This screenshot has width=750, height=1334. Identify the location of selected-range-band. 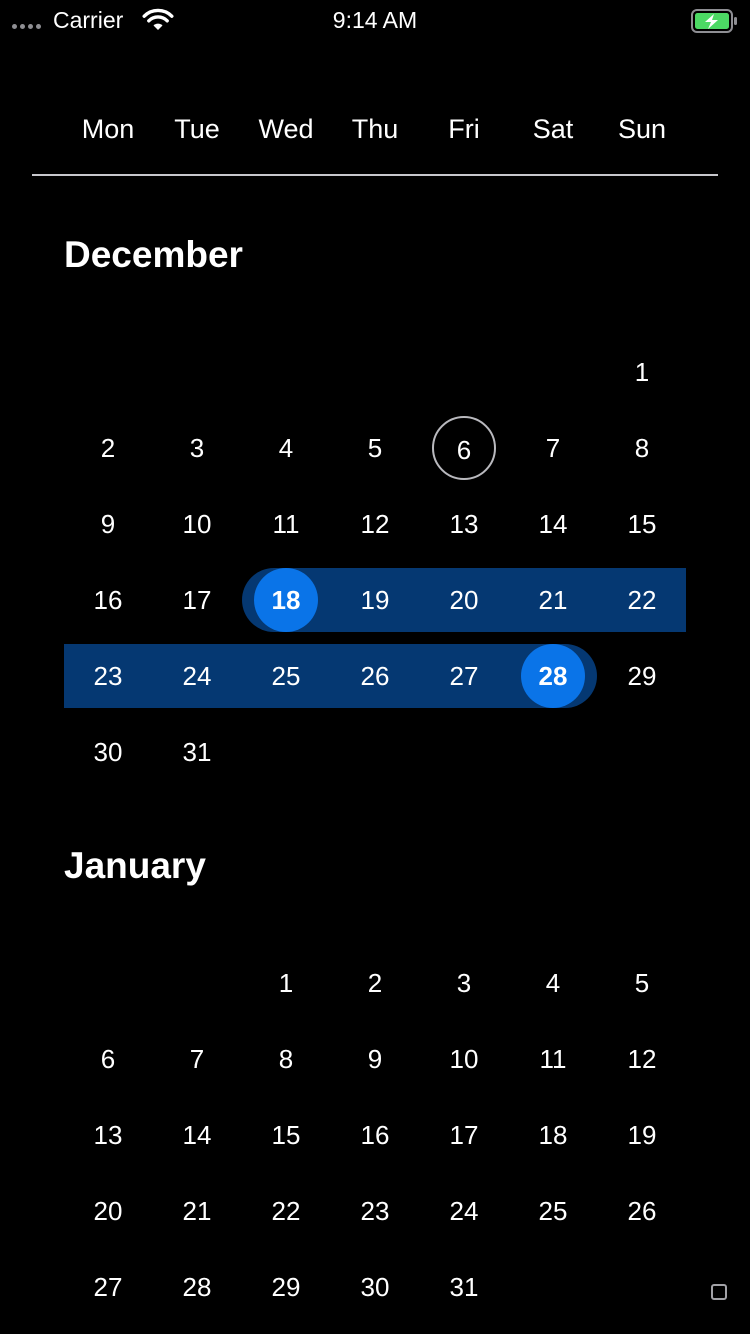
(330, 676).